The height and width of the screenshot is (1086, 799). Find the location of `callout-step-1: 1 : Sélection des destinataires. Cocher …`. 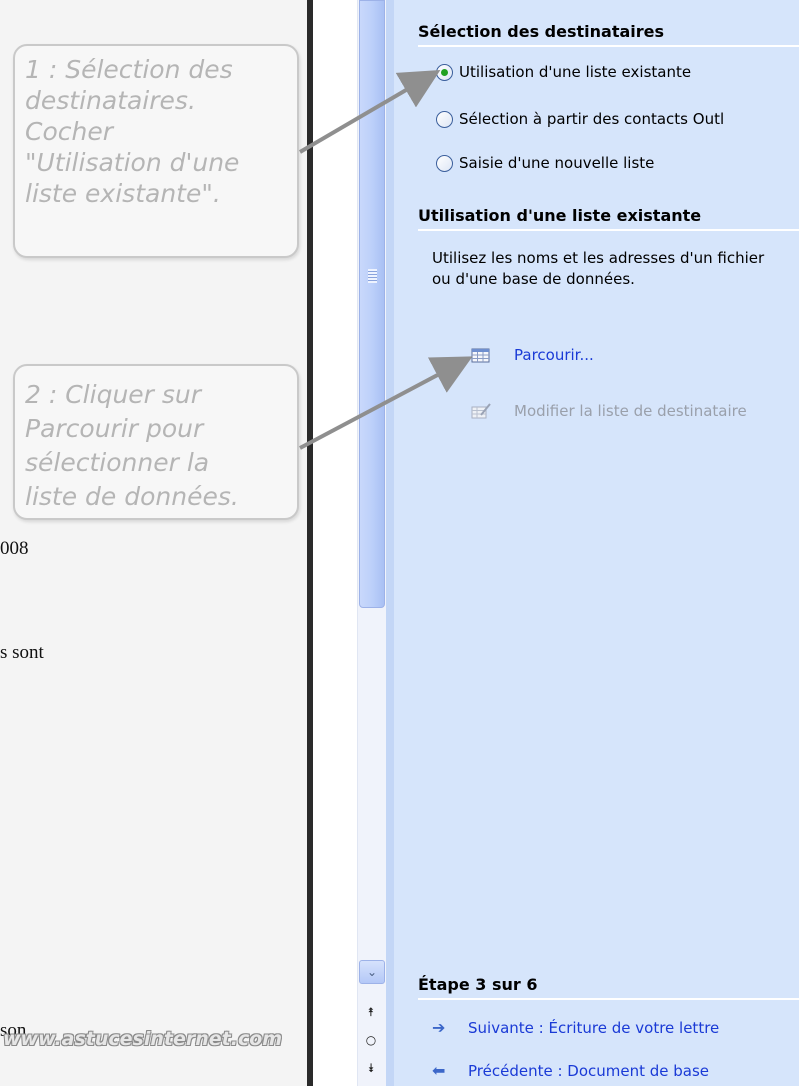

callout-step-1: 1 : Sélection des destinataires. Cocher … is located at coordinates (156, 151).